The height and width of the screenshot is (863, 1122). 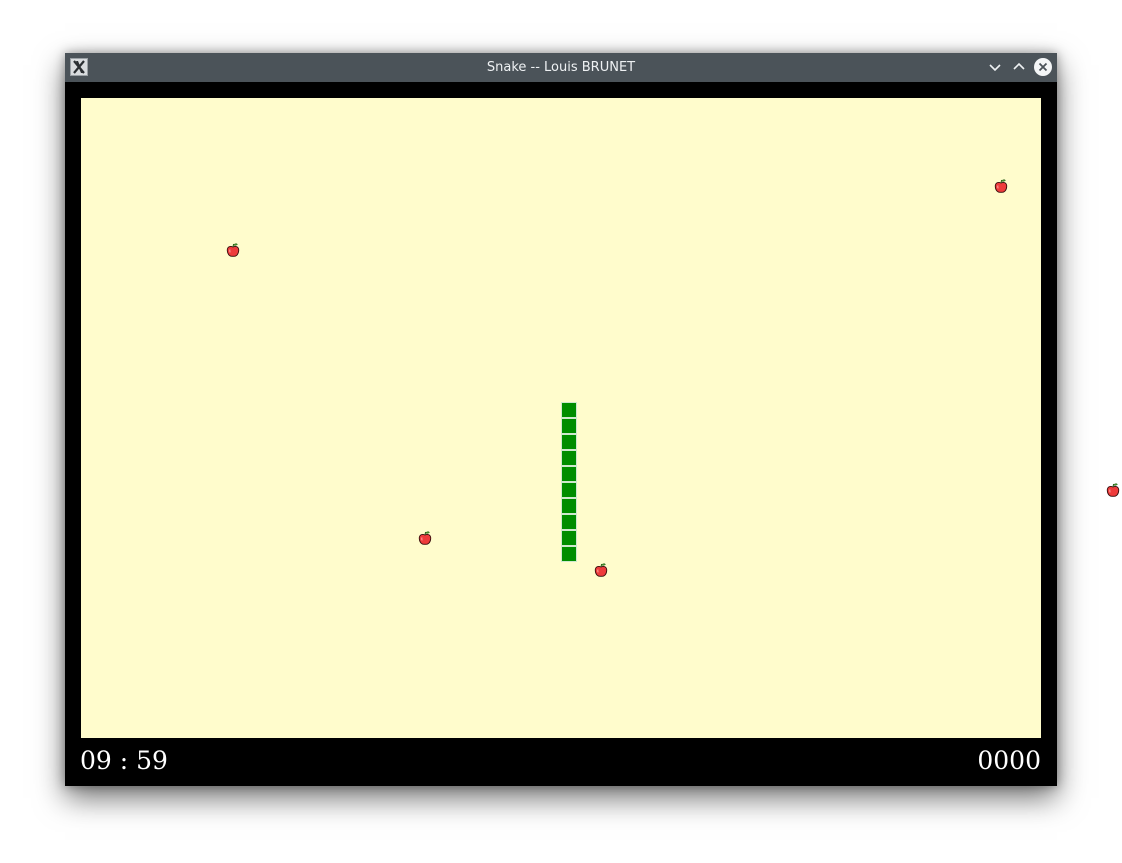 I want to click on window-title: Snake -- Louis BRUNET, so click(x=561, y=67).